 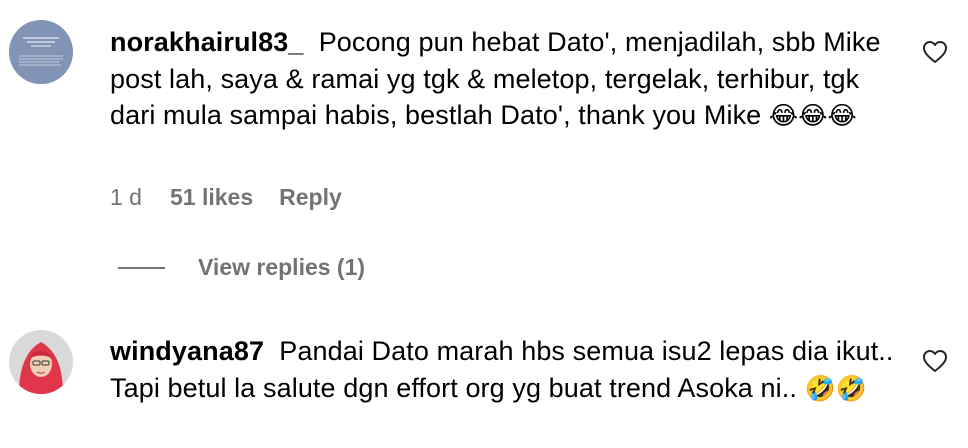 I want to click on reply-button: Reply, so click(x=310, y=197).